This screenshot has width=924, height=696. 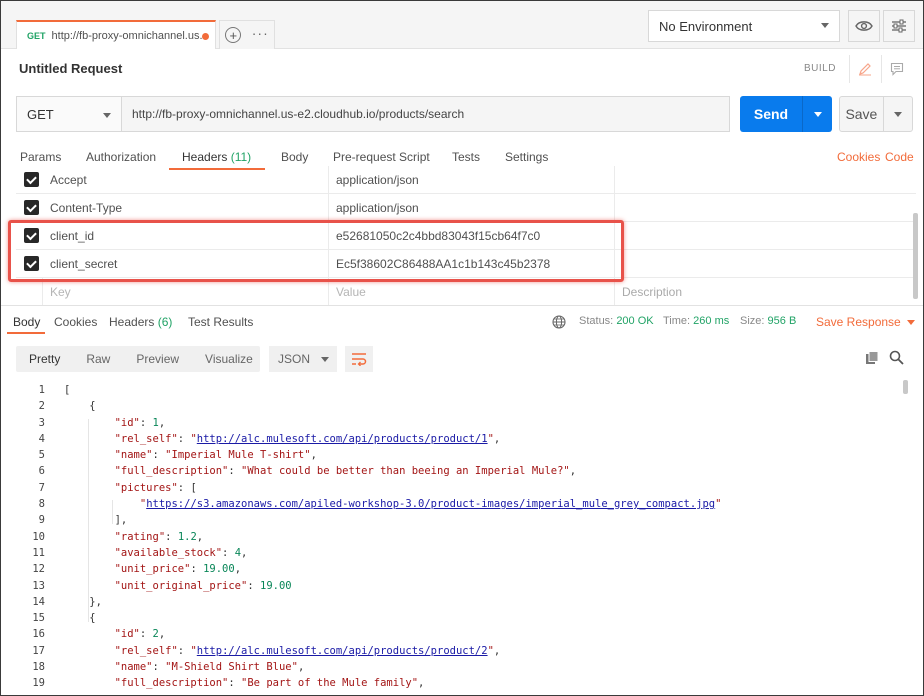 I want to click on line-number: 3, so click(x=41, y=422).